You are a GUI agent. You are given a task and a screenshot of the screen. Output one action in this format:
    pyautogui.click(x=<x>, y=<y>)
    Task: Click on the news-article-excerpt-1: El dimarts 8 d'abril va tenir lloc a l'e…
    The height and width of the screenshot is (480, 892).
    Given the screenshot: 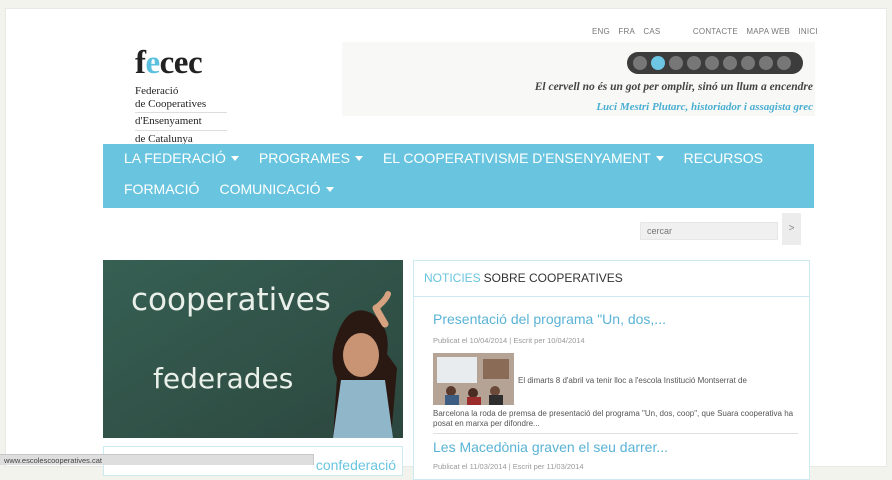 What is the action you would take?
    pyautogui.click(x=632, y=380)
    